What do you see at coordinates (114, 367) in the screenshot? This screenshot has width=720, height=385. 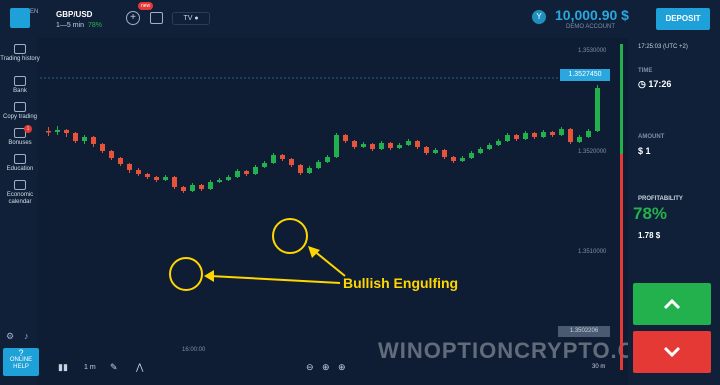 I see `draw-icon: ✎` at bounding box center [114, 367].